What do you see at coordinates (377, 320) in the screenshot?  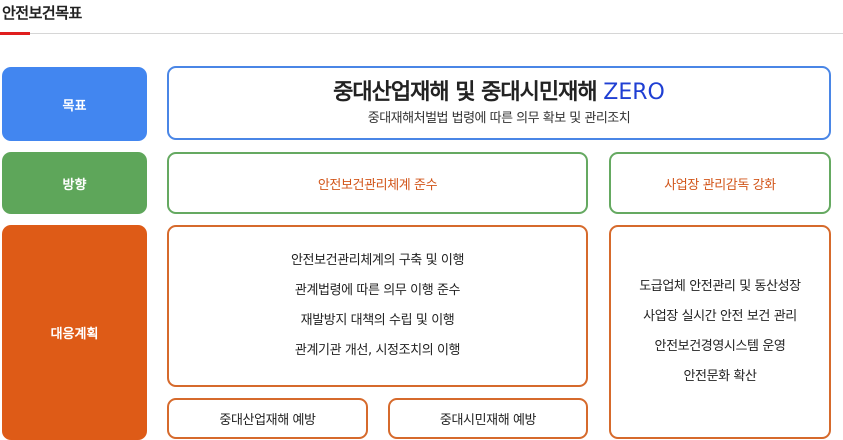 I see `plan-item: 재발방지 대책의 수립 및 이행` at bounding box center [377, 320].